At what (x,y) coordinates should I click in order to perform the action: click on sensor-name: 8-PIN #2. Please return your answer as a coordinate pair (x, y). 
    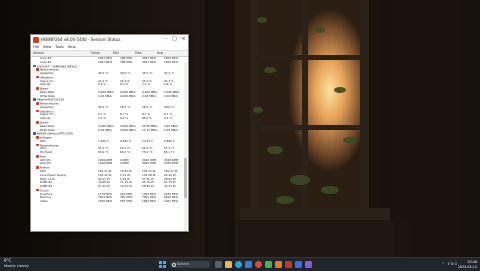
    Looking at the image, I should click on (46, 187).